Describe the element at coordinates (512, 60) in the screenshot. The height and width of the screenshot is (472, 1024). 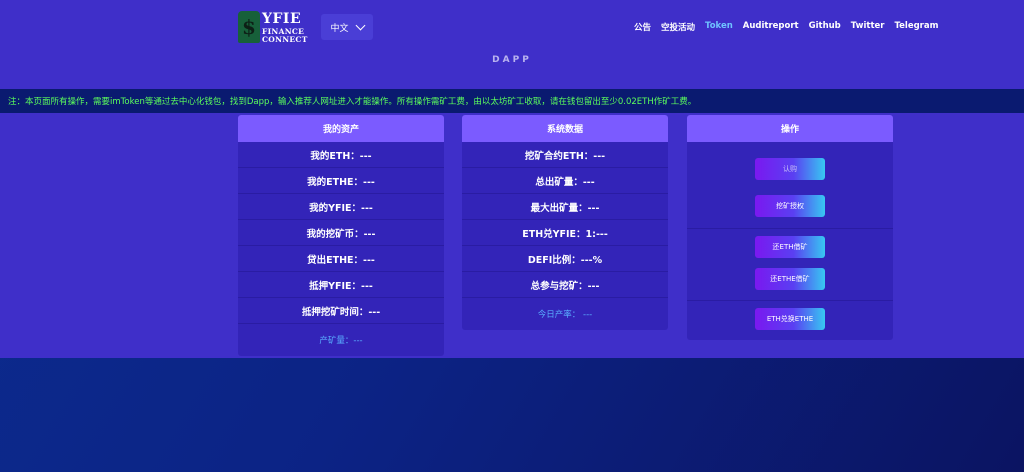
I see `page-title: DAPP` at that location.